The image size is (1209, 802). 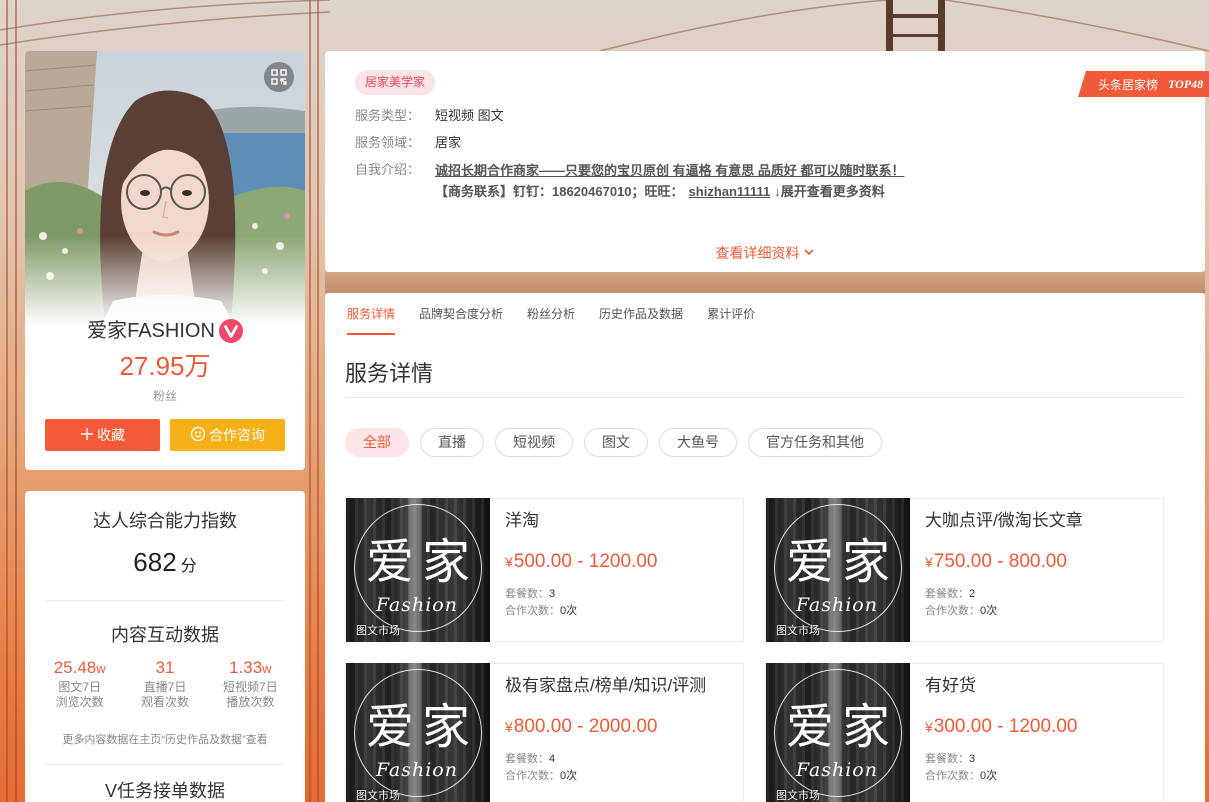 What do you see at coordinates (165, 188) in the screenshot?
I see `profile-photo` at bounding box center [165, 188].